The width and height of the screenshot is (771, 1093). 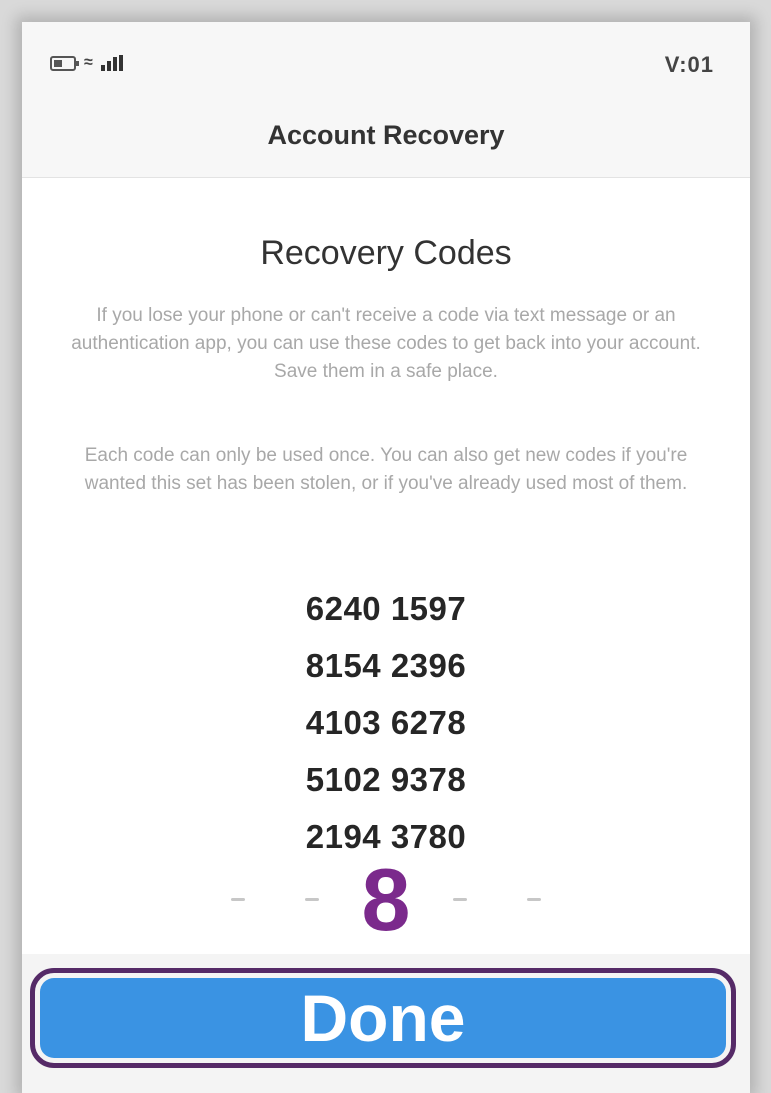 I want to click on recovery-codes-heading: Recovery Codes, so click(x=386, y=253).